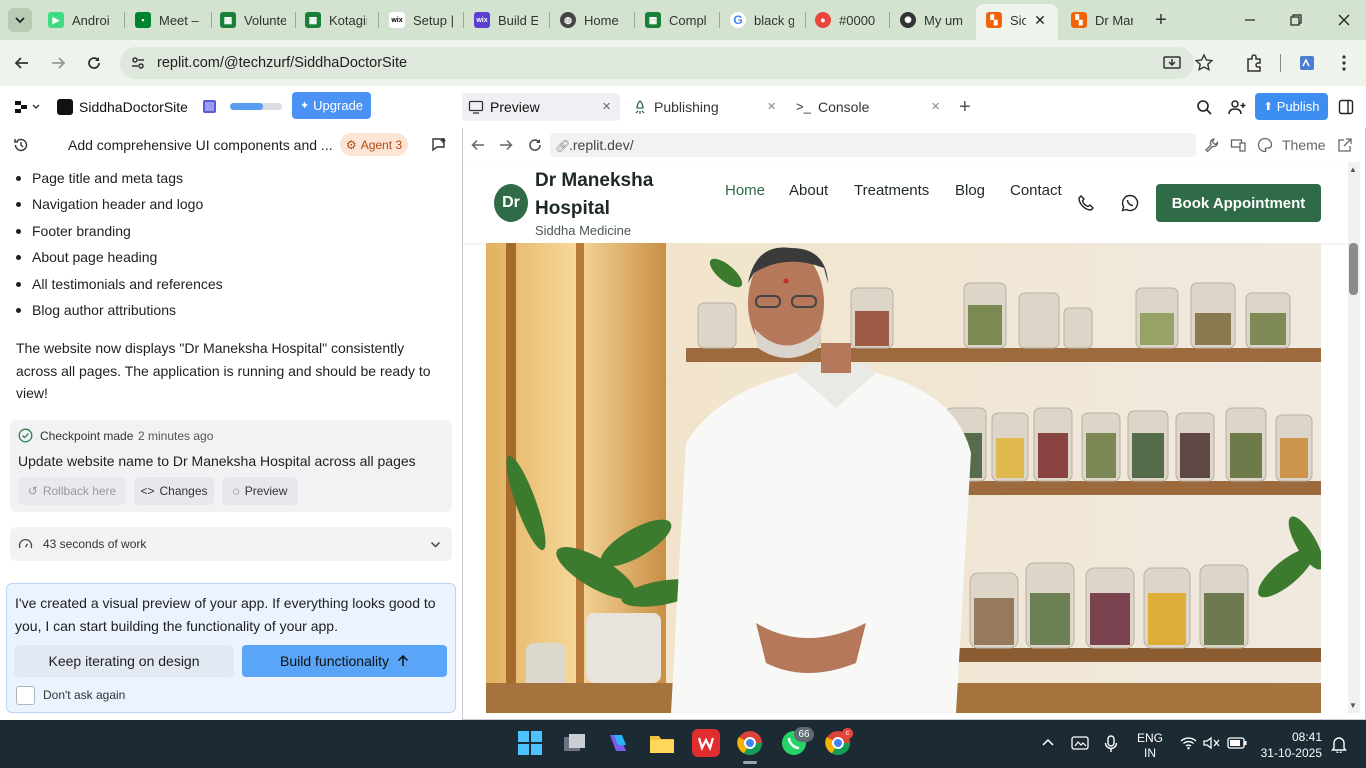 The image size is (1366, 768). What do you see at coordinates (1291, 106) in the screenshot?
I see `publish-button: ⬆ Publish` at bounding box center [1291, 106].